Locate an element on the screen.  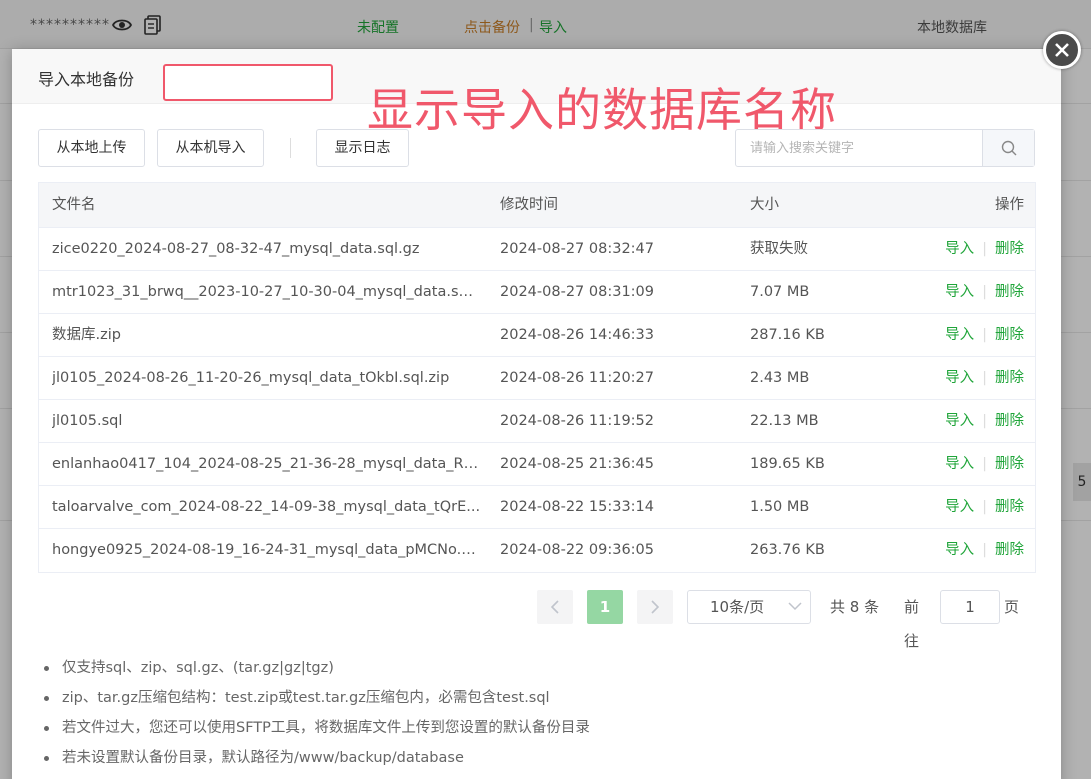
file-name: jl0105.sql is located at coordinates (87, 421).